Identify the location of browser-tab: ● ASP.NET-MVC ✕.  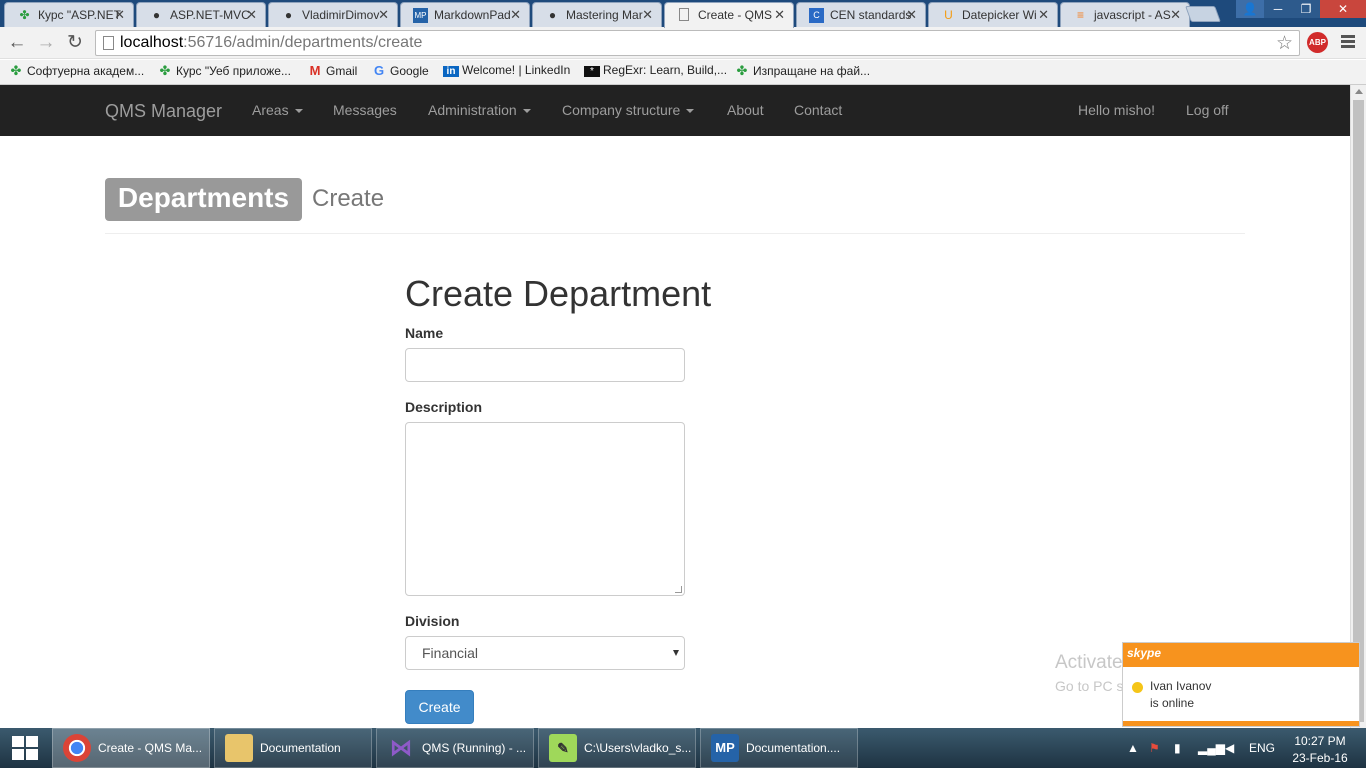
(201, 14).